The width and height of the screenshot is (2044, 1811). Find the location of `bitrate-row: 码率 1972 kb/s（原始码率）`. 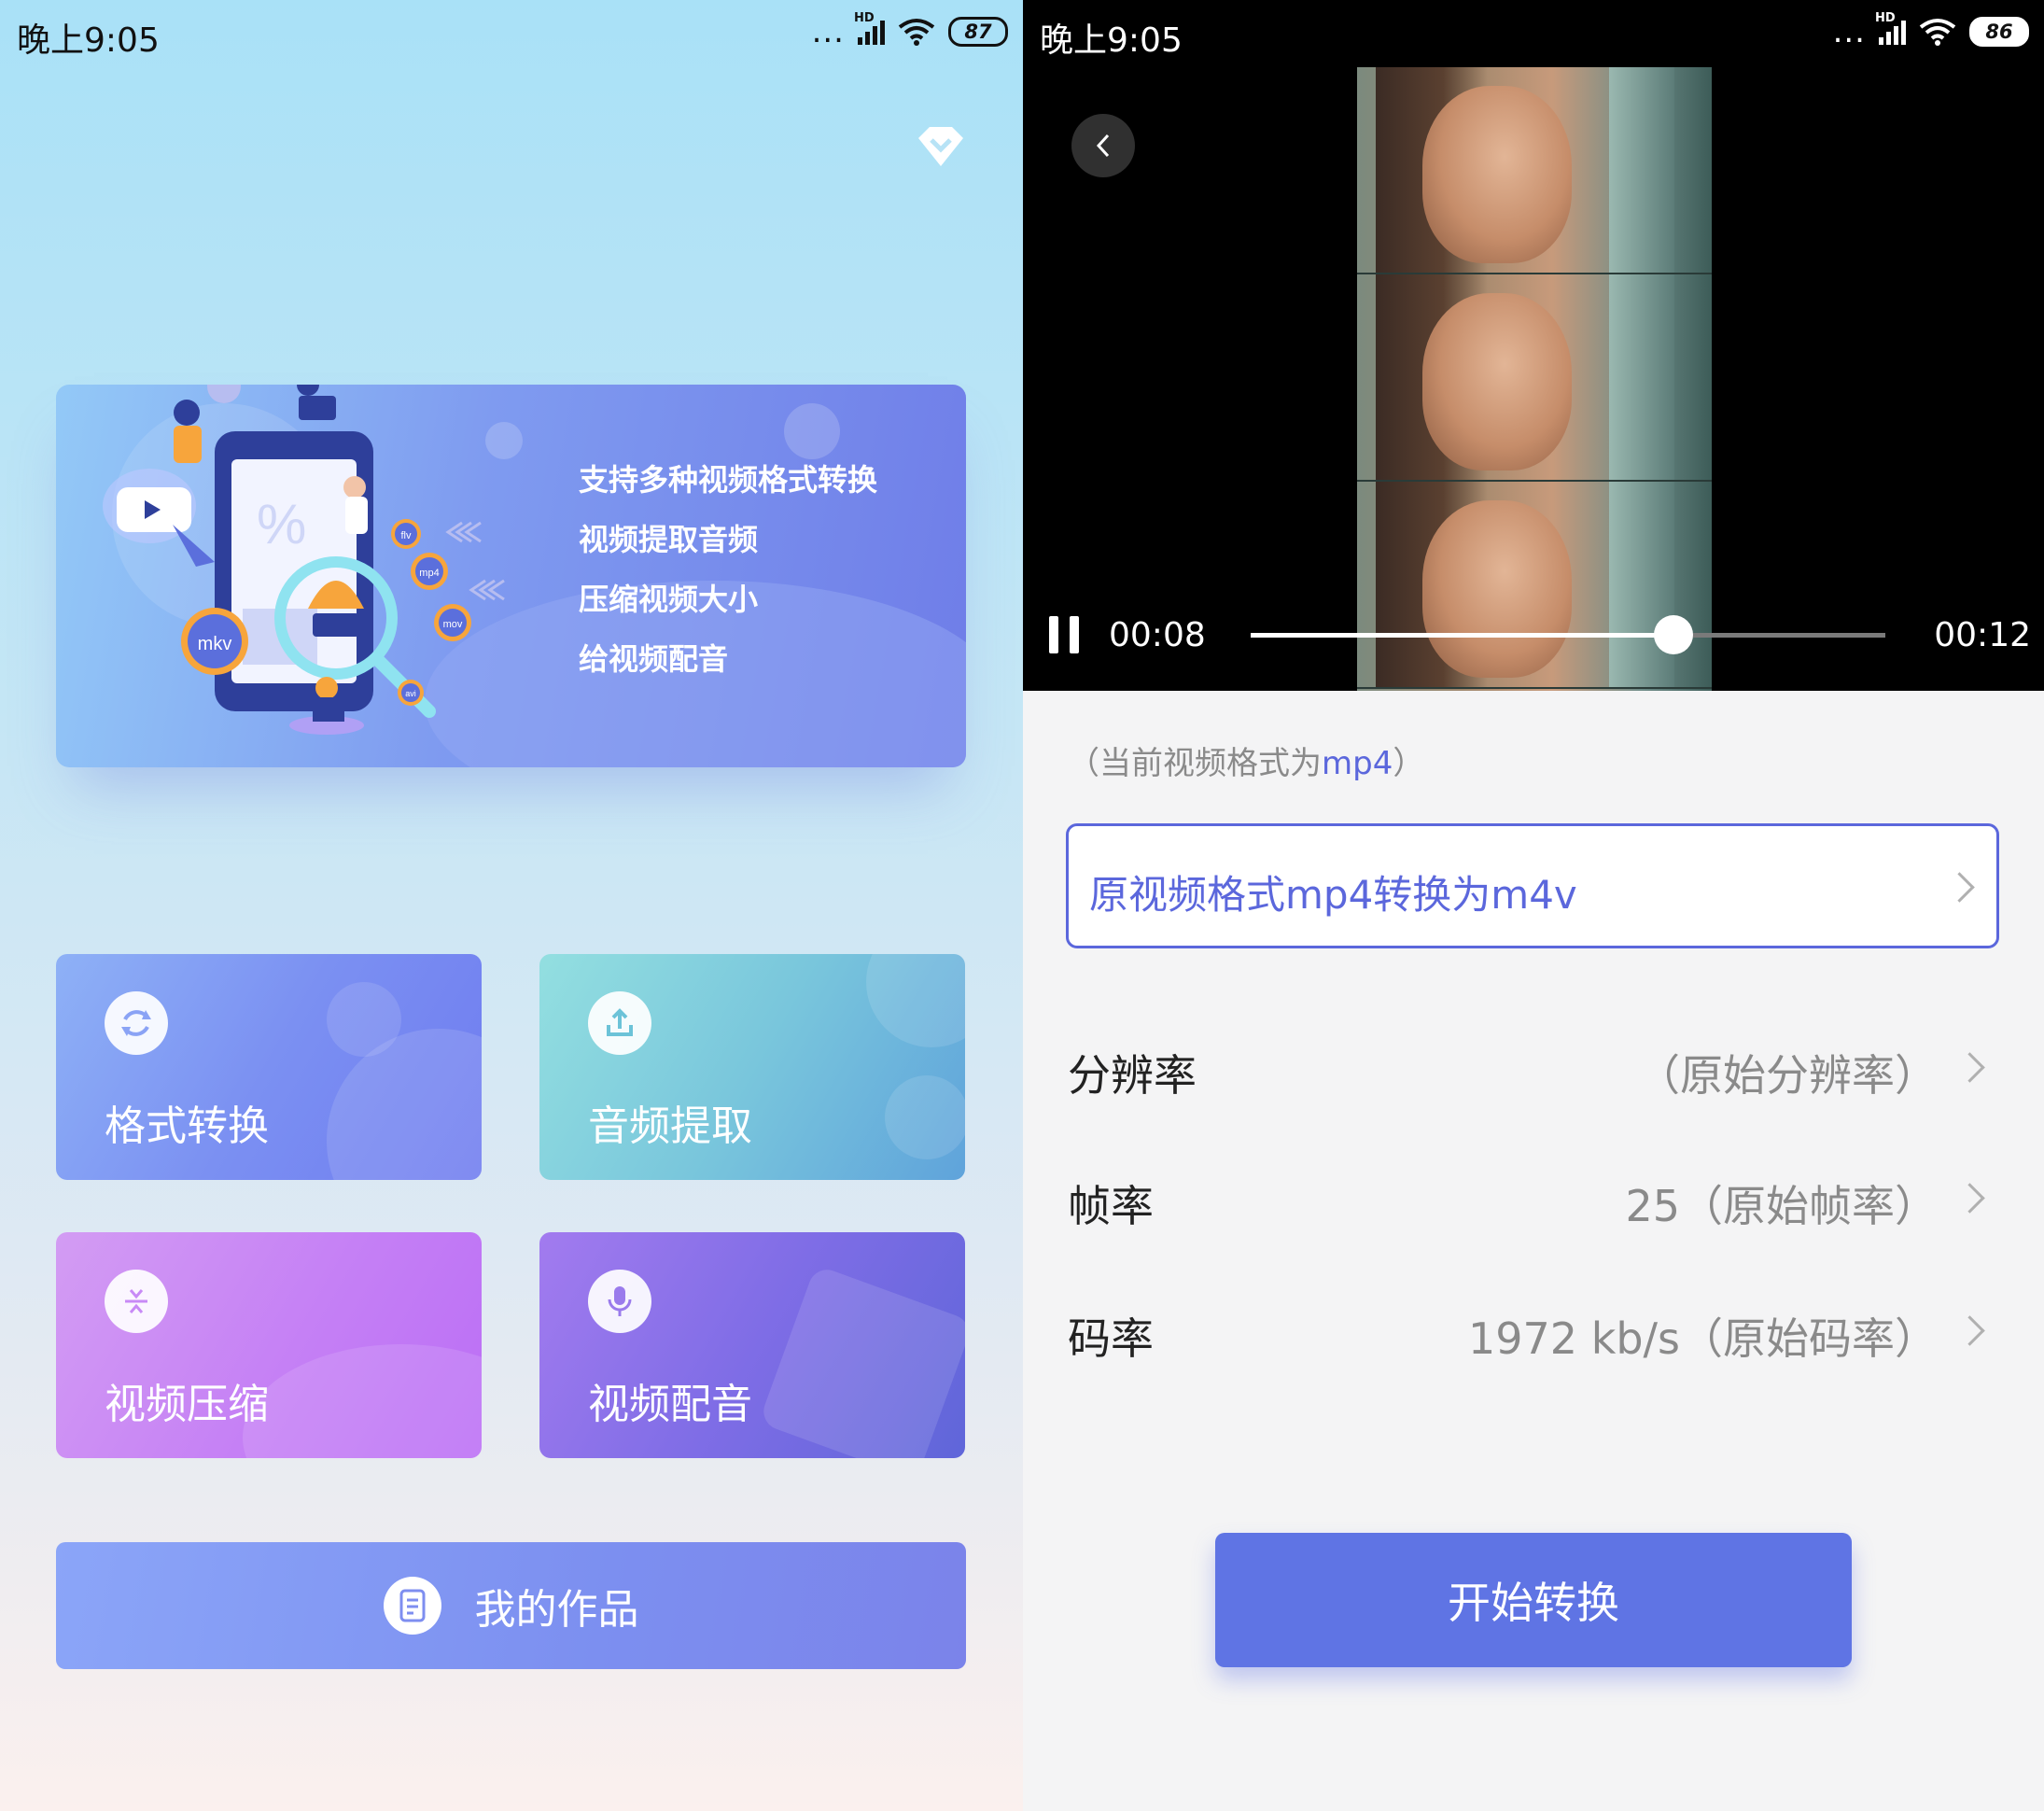

bitrate-row: 码率 1972 kb/s（原始码率） is located at coordinates (1534, 1330).